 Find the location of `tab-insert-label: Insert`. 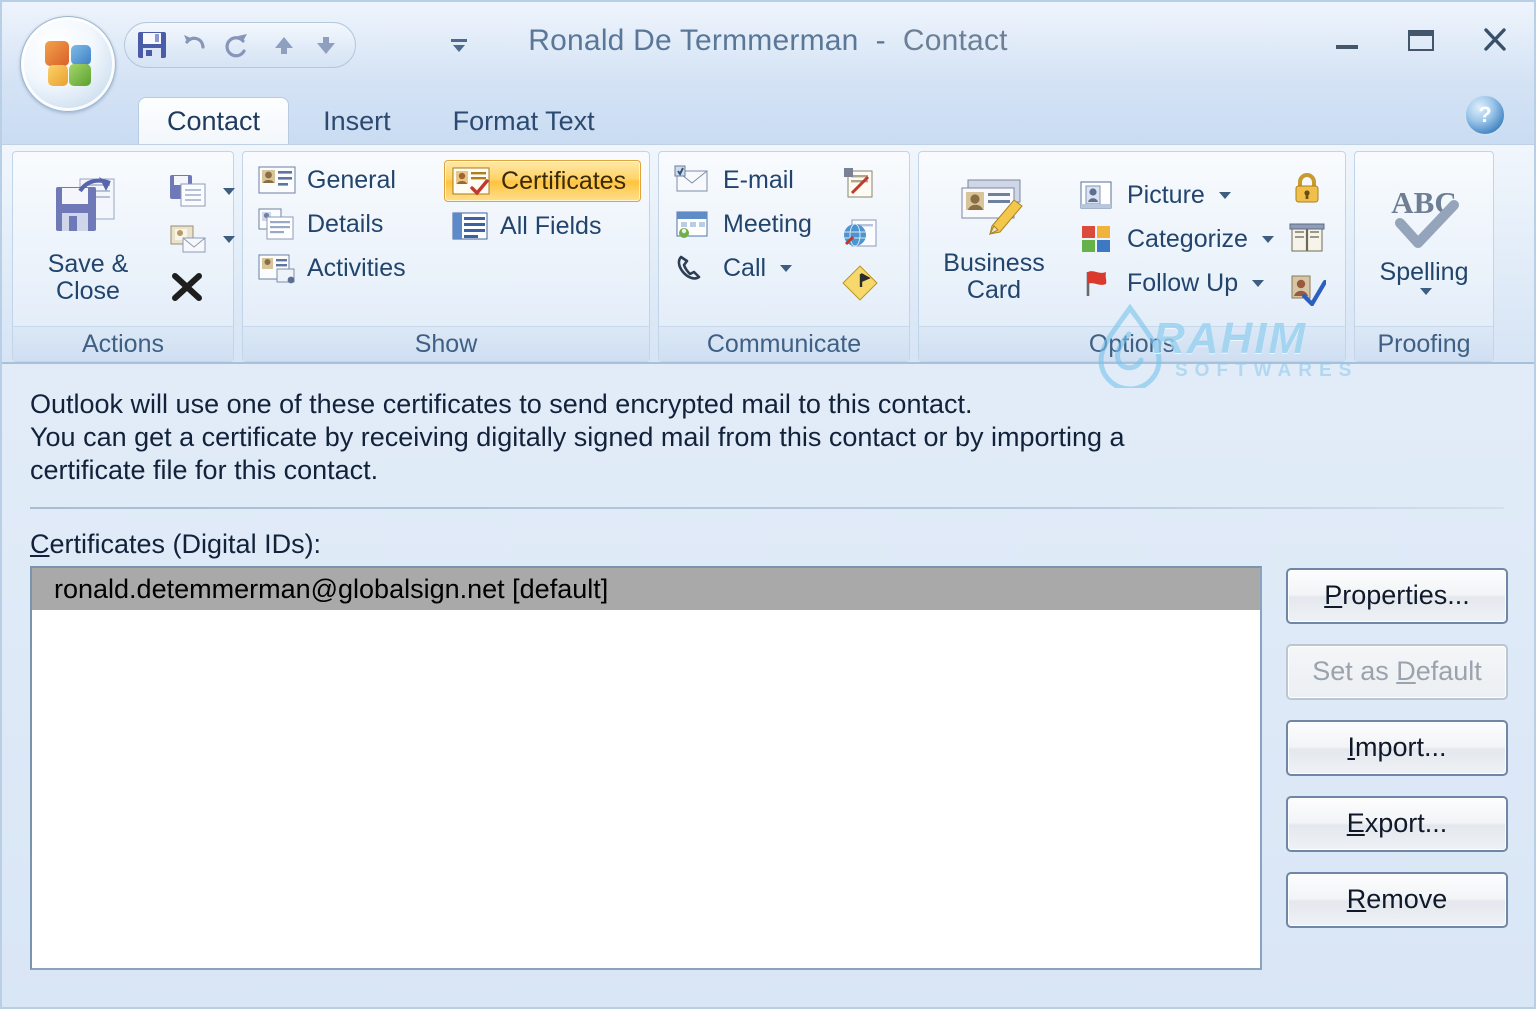

tab-insert-label: Insert is located at coordinates (357, 120).